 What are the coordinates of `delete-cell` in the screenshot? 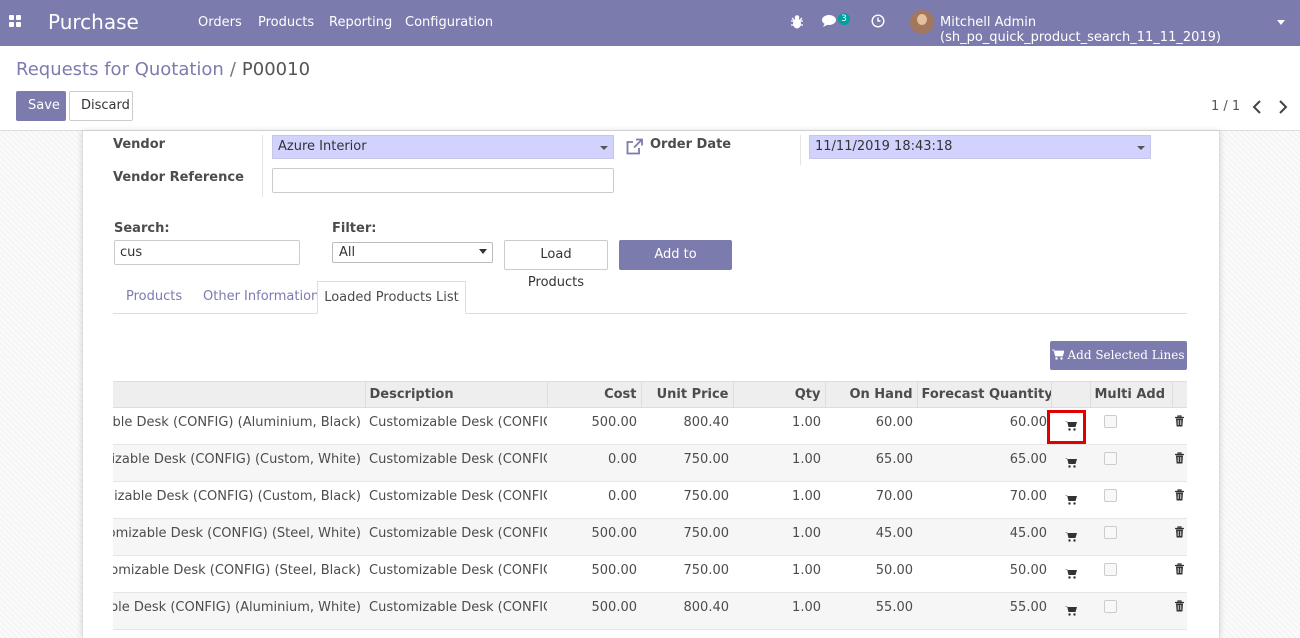 It's located at (1179, 574).